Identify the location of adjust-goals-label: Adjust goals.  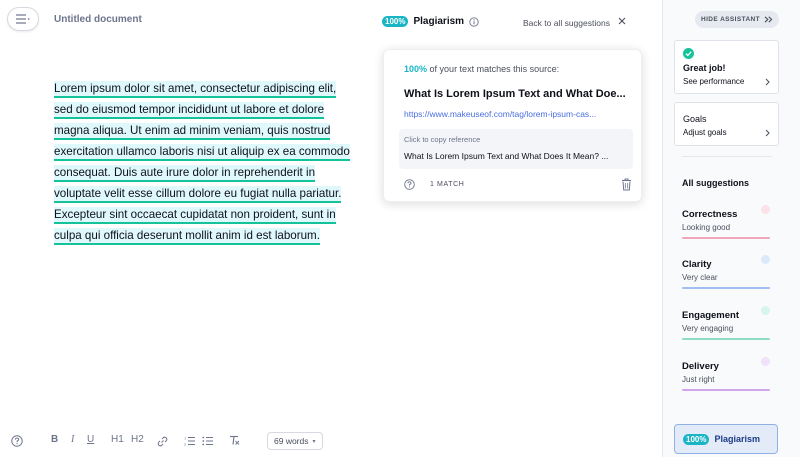
(705, 132).